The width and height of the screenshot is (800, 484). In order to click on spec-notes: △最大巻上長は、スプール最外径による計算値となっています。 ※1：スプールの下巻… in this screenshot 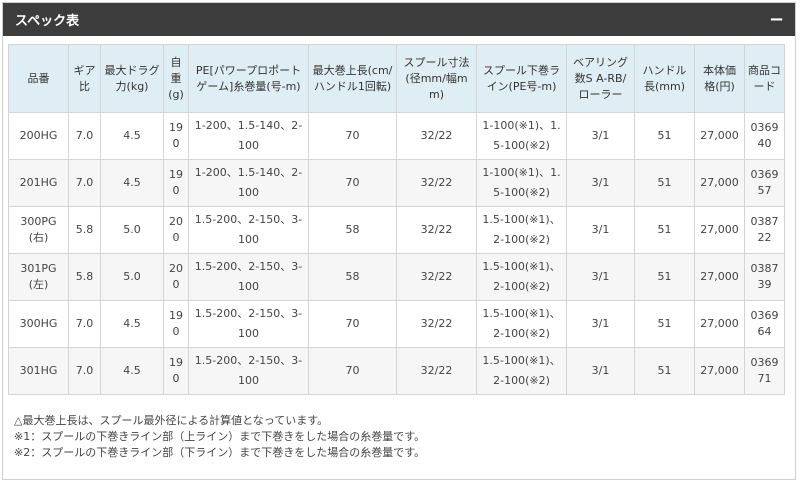, I will do `click(219, 437)`.